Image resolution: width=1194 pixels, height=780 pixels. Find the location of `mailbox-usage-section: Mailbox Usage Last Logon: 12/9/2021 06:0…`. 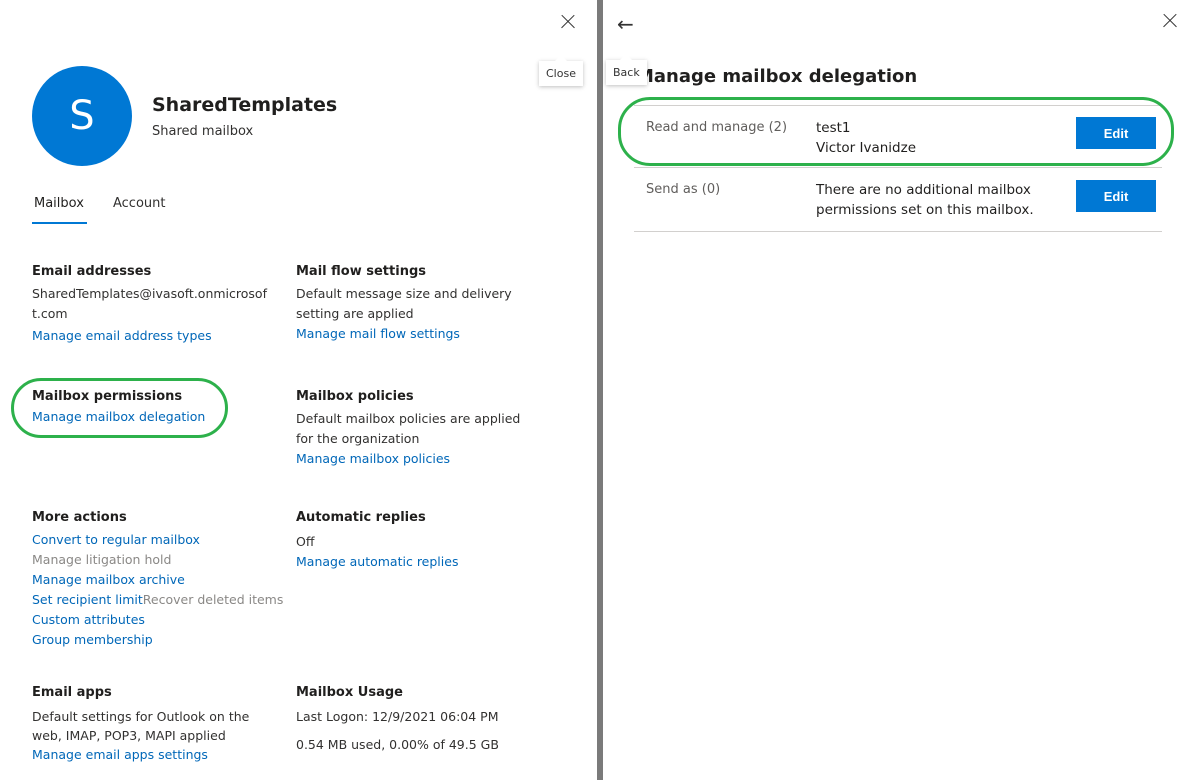

mailbox-usage-section: Mailbox Usage Last Logon: 12/9/2021 06:0… is located at coordinates (418, 719).